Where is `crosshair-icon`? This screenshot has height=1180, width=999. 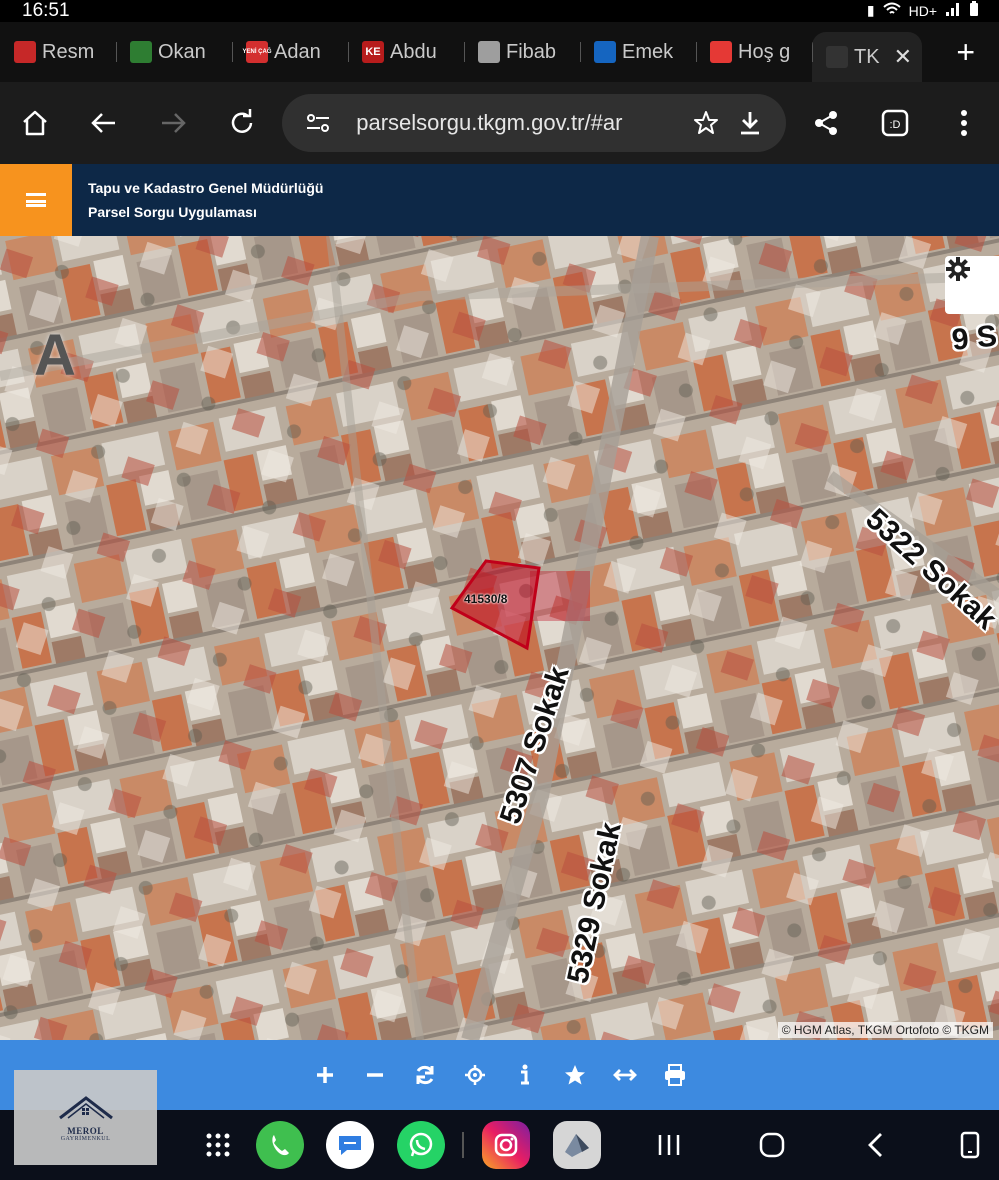 crosshair-icon is located at coordinates (474, 1075).